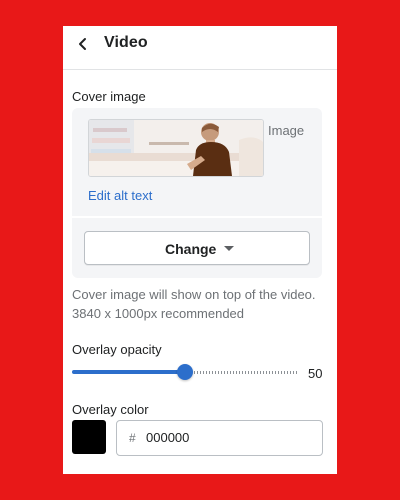 Image resolution: width=400 pixels, height=500 pixels. What do you see at coordinates (240, 372) in the screenshot?
I see `slider-empty-track` at bounding box center [240, 372].